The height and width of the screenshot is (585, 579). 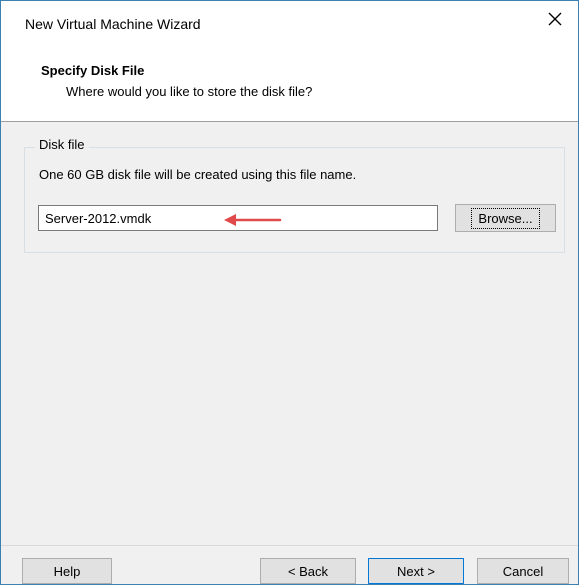 I want to click on close-icon, so click(x=555, y=19).